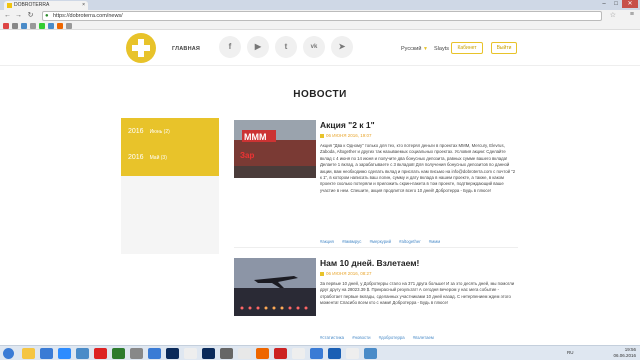 The image size is (640, 360). I want to click on svg-text: МММ, so click(255, 137).